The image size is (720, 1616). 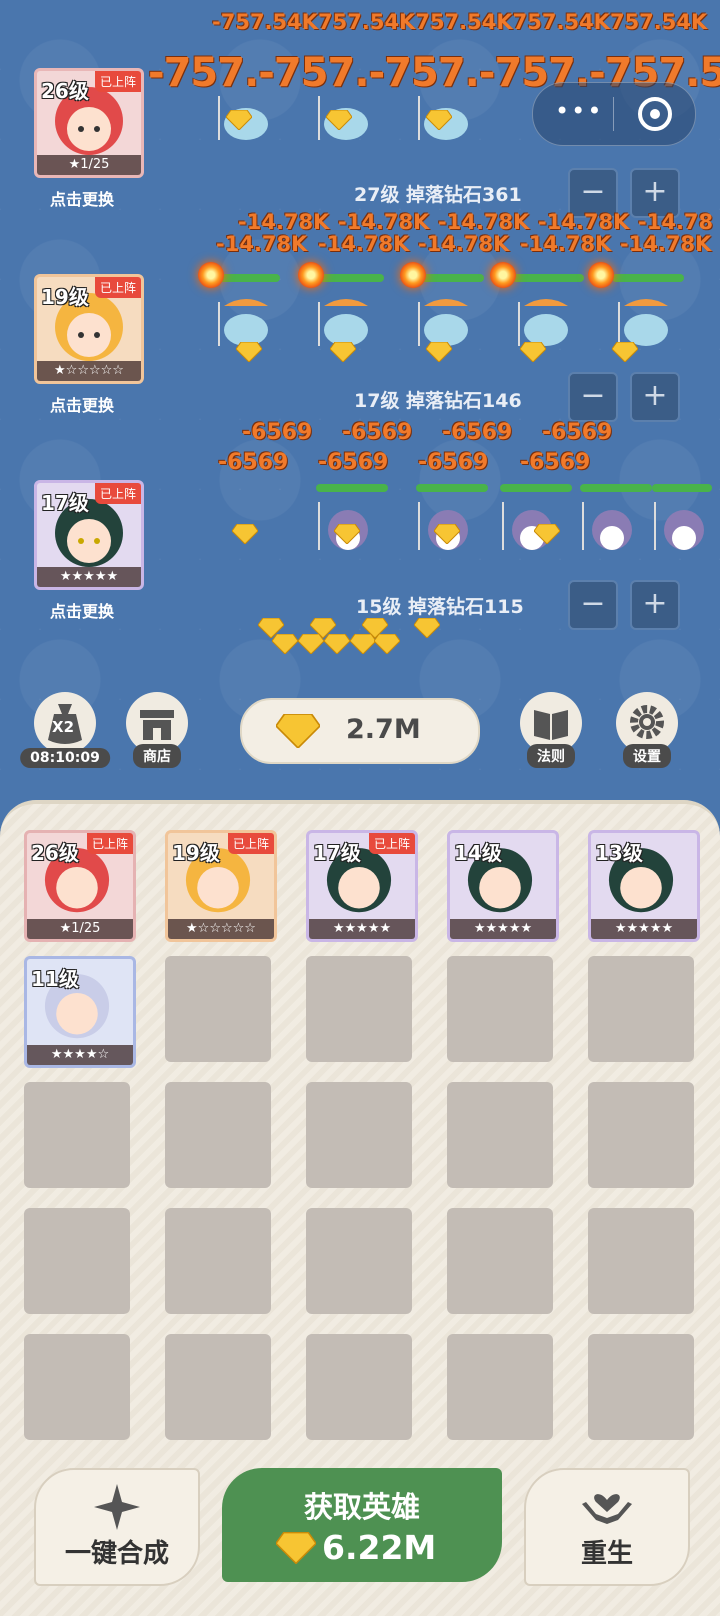 What do you see at coordinates (89, 123) in the screenshot?
I see `lineup-slot-1: 26级 已上阵 ★1/25` at bounding box center [89, 123].